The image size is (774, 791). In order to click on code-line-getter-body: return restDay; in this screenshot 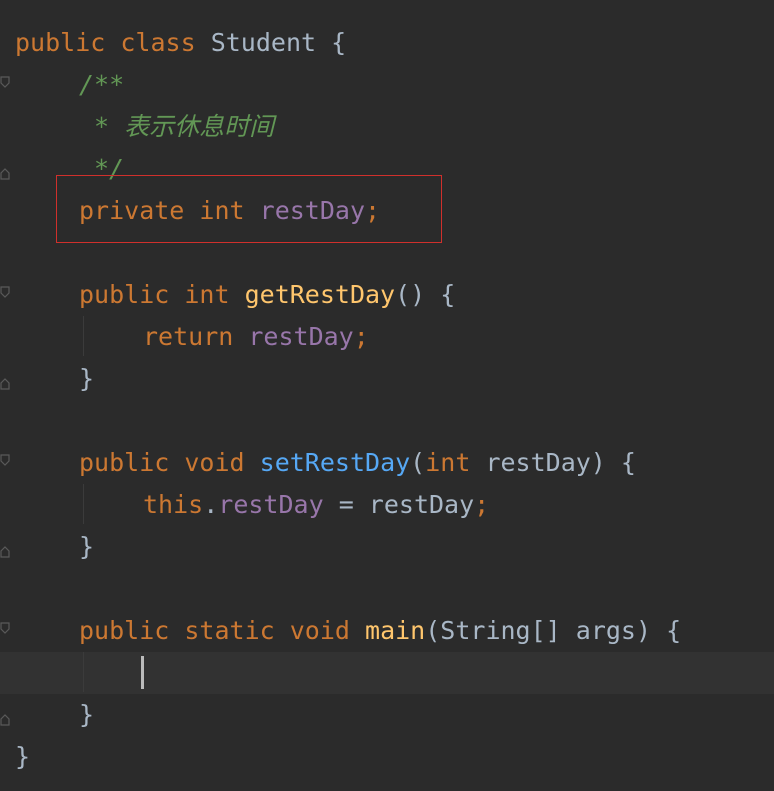, I will do `click(256, 337)`.